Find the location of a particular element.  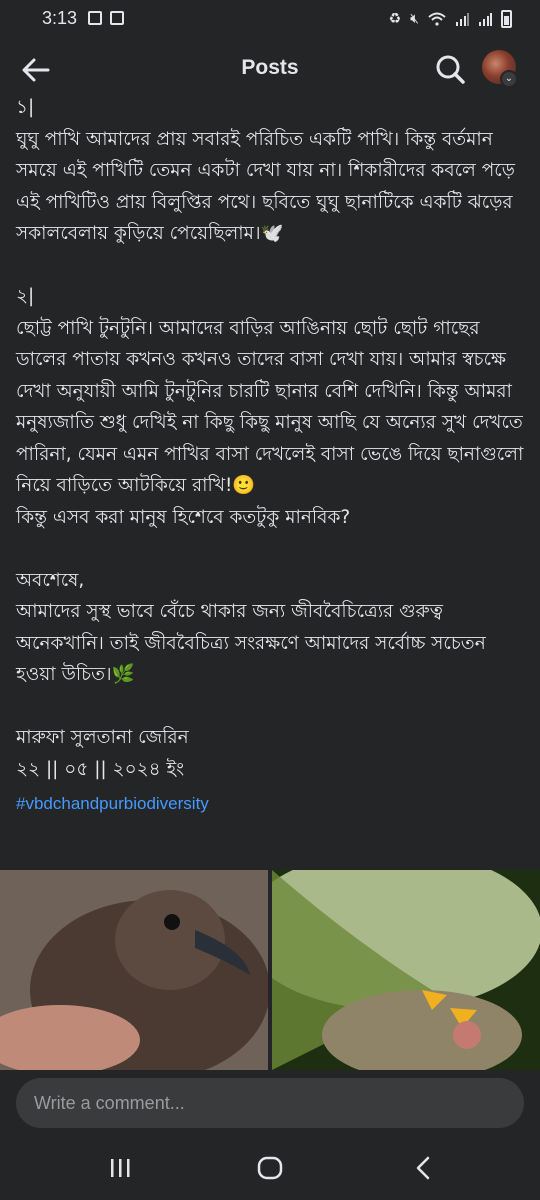

mute-icon: 🔇︎ is located at coordinates (414, 19).